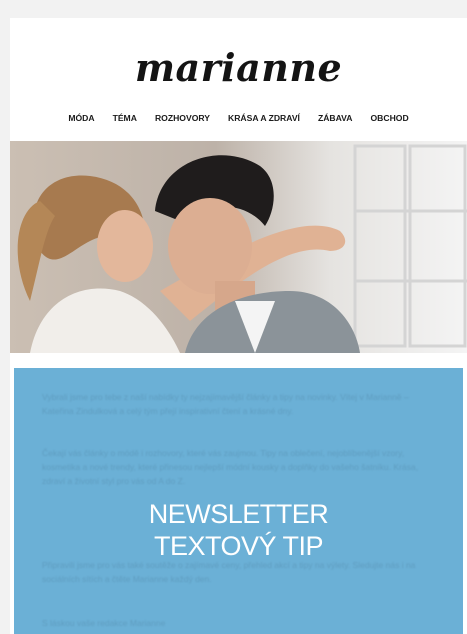  Describe the element at coordinates (238, 67) in the screenshot. I see `site-logo: marianne` at that location.